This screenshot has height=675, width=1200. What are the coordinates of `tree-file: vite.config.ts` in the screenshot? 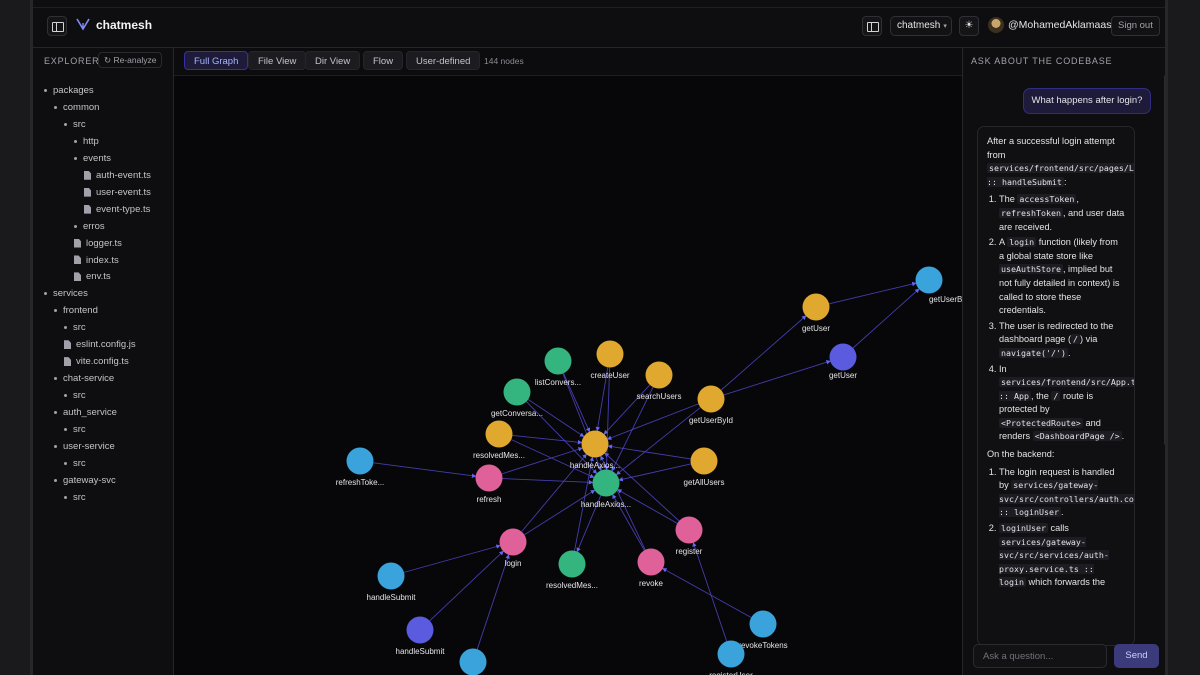 It's located at (96, 362).